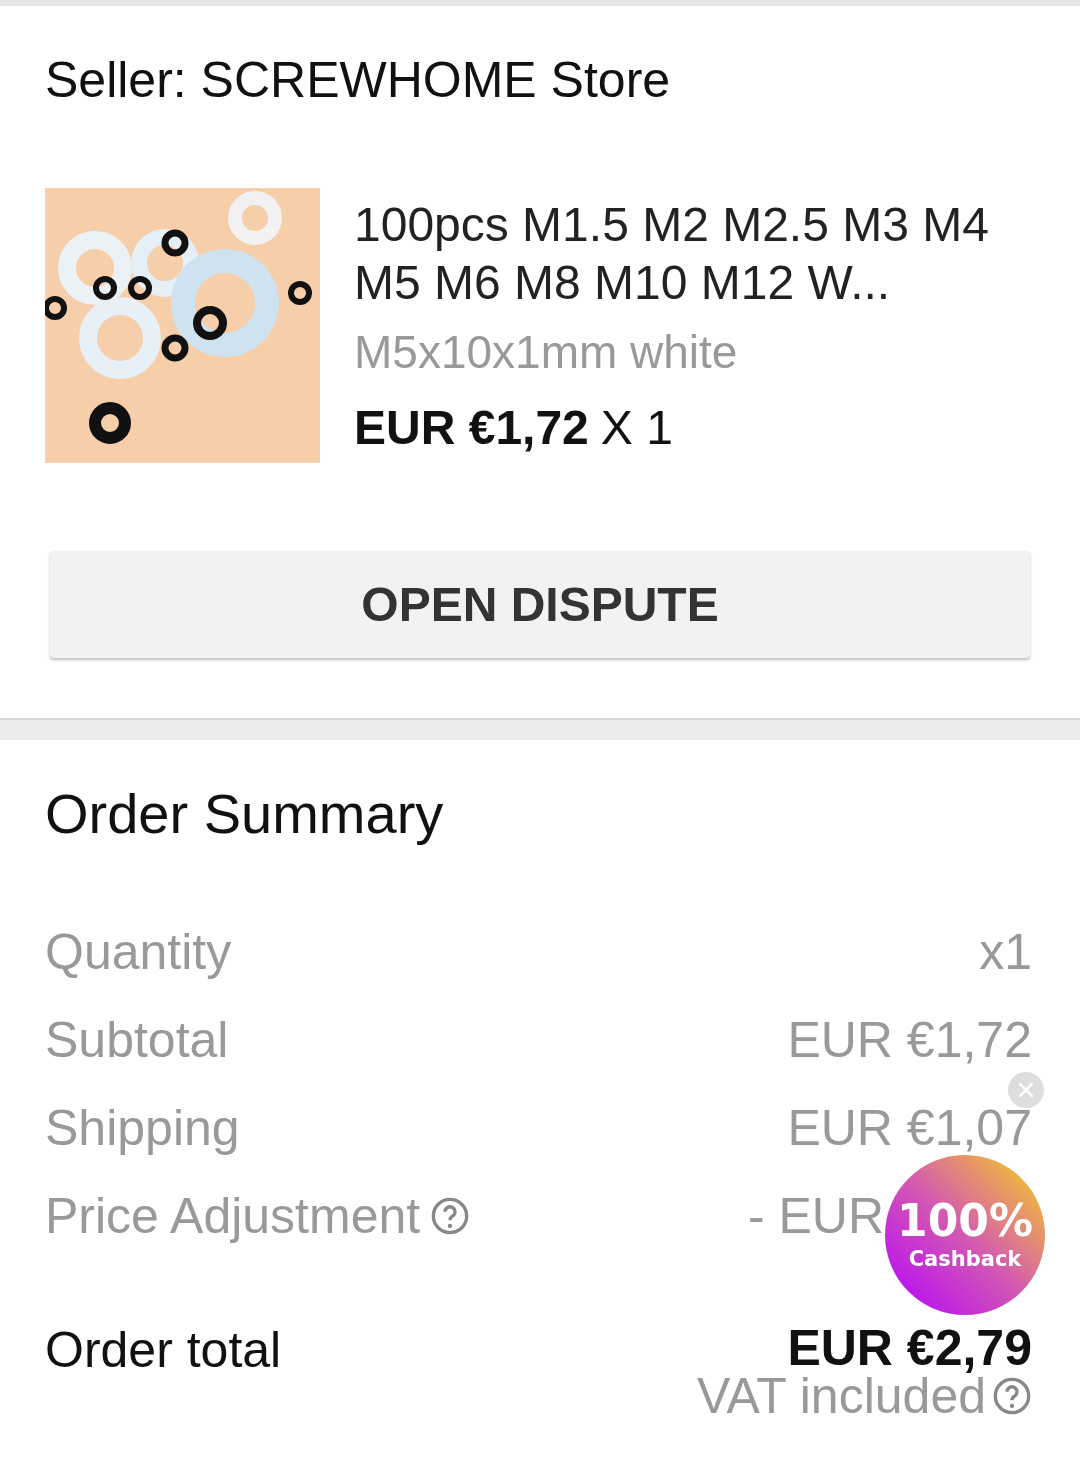 The height and width of the screenshot is (1481, 1080). Describe the element at coordinates (540, 604) in the screenshot. I see `open-dispute-button: OPEN DISPUTE` at that location.